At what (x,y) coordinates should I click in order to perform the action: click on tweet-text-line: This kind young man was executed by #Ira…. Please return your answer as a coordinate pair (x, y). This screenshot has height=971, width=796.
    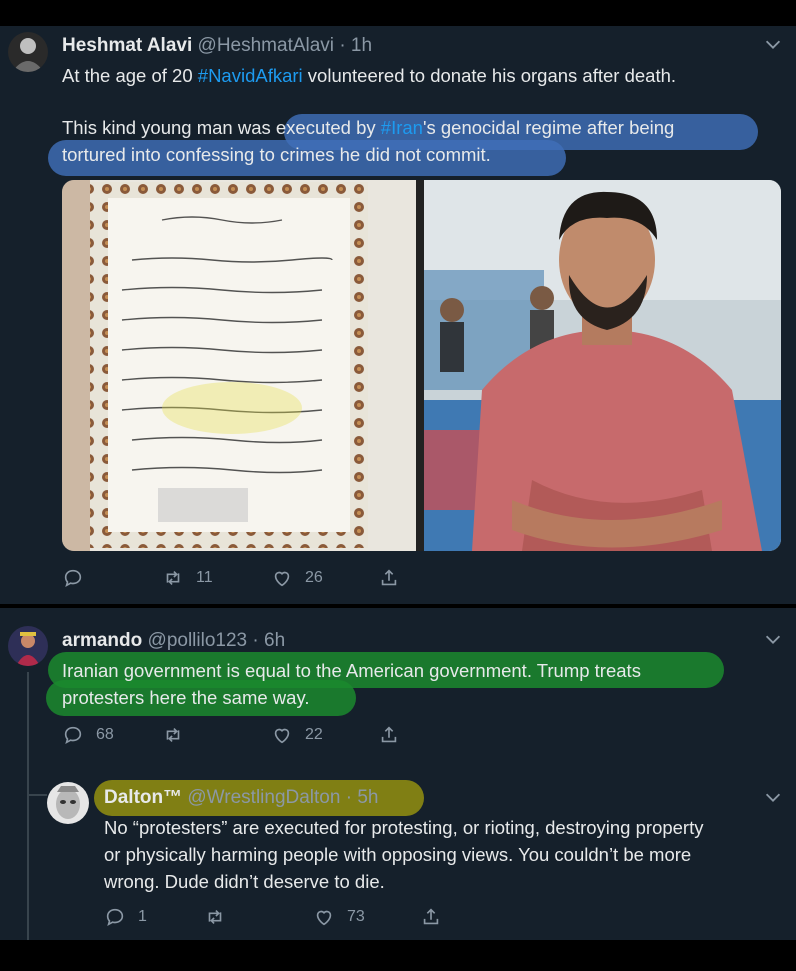
    Looking at the image, I should click on (368, 127).